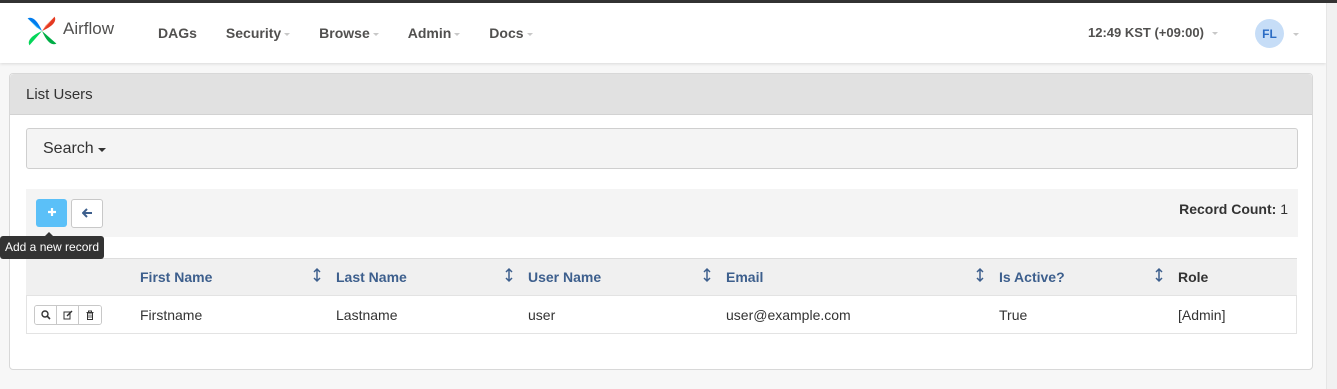 Image resolution: width=1337 pixels, height=389 pixels. I want to click on page-scrollbar, so click(1331, 196).